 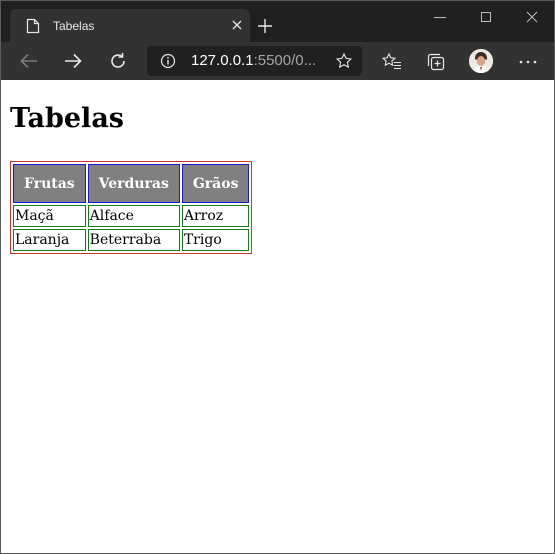 I want to click on table-row: Maçã Alface Arroz, so click(x=131, y=216).